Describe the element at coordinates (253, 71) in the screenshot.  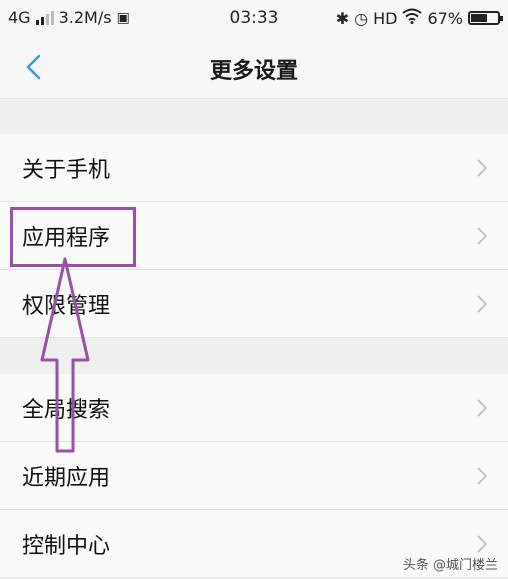
I see `page-title: 更多设置` at that location.